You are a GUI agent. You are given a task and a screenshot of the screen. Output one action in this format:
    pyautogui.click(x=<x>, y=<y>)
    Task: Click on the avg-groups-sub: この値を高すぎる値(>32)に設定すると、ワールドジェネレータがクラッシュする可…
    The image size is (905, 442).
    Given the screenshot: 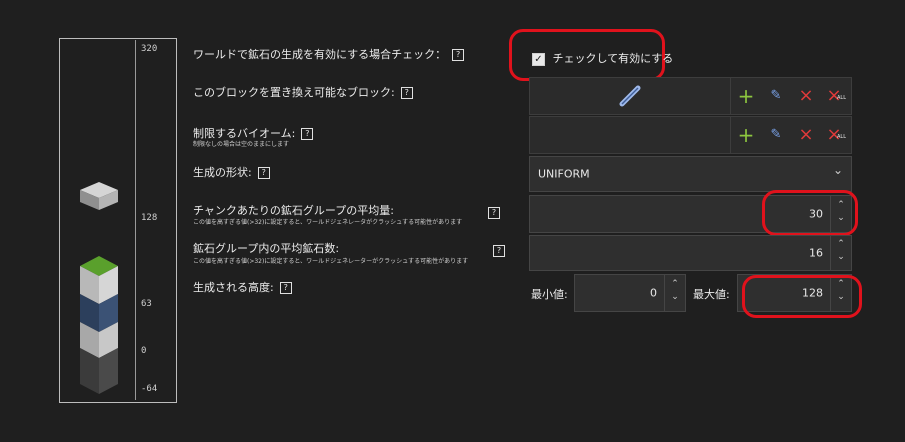 What is the action you would take?
    pyautogui.click(x=328, y=222)
    